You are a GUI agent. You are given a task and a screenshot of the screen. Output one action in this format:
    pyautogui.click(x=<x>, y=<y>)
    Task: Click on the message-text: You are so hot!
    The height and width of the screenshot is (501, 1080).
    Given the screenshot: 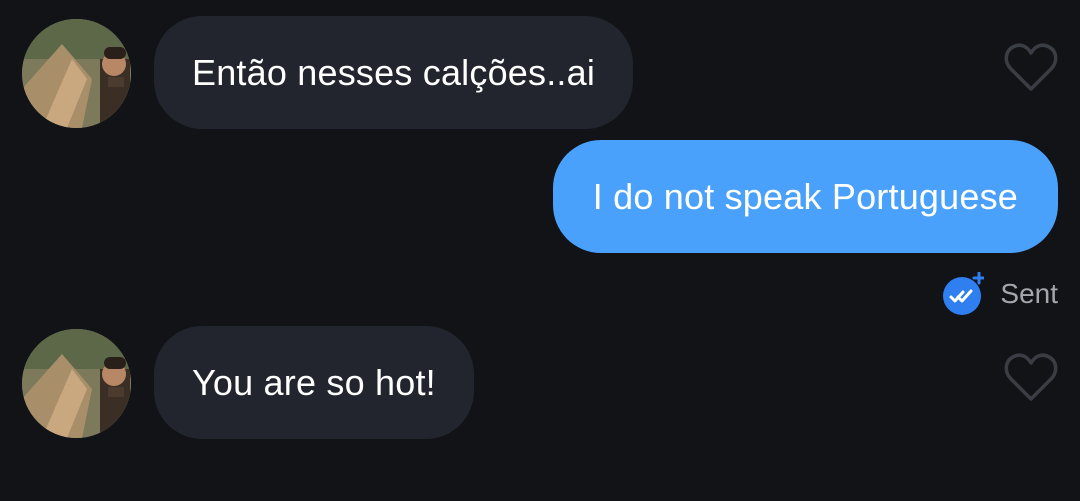 What is the action you would take?
    pyautogui.click(x=314, y=382)
    